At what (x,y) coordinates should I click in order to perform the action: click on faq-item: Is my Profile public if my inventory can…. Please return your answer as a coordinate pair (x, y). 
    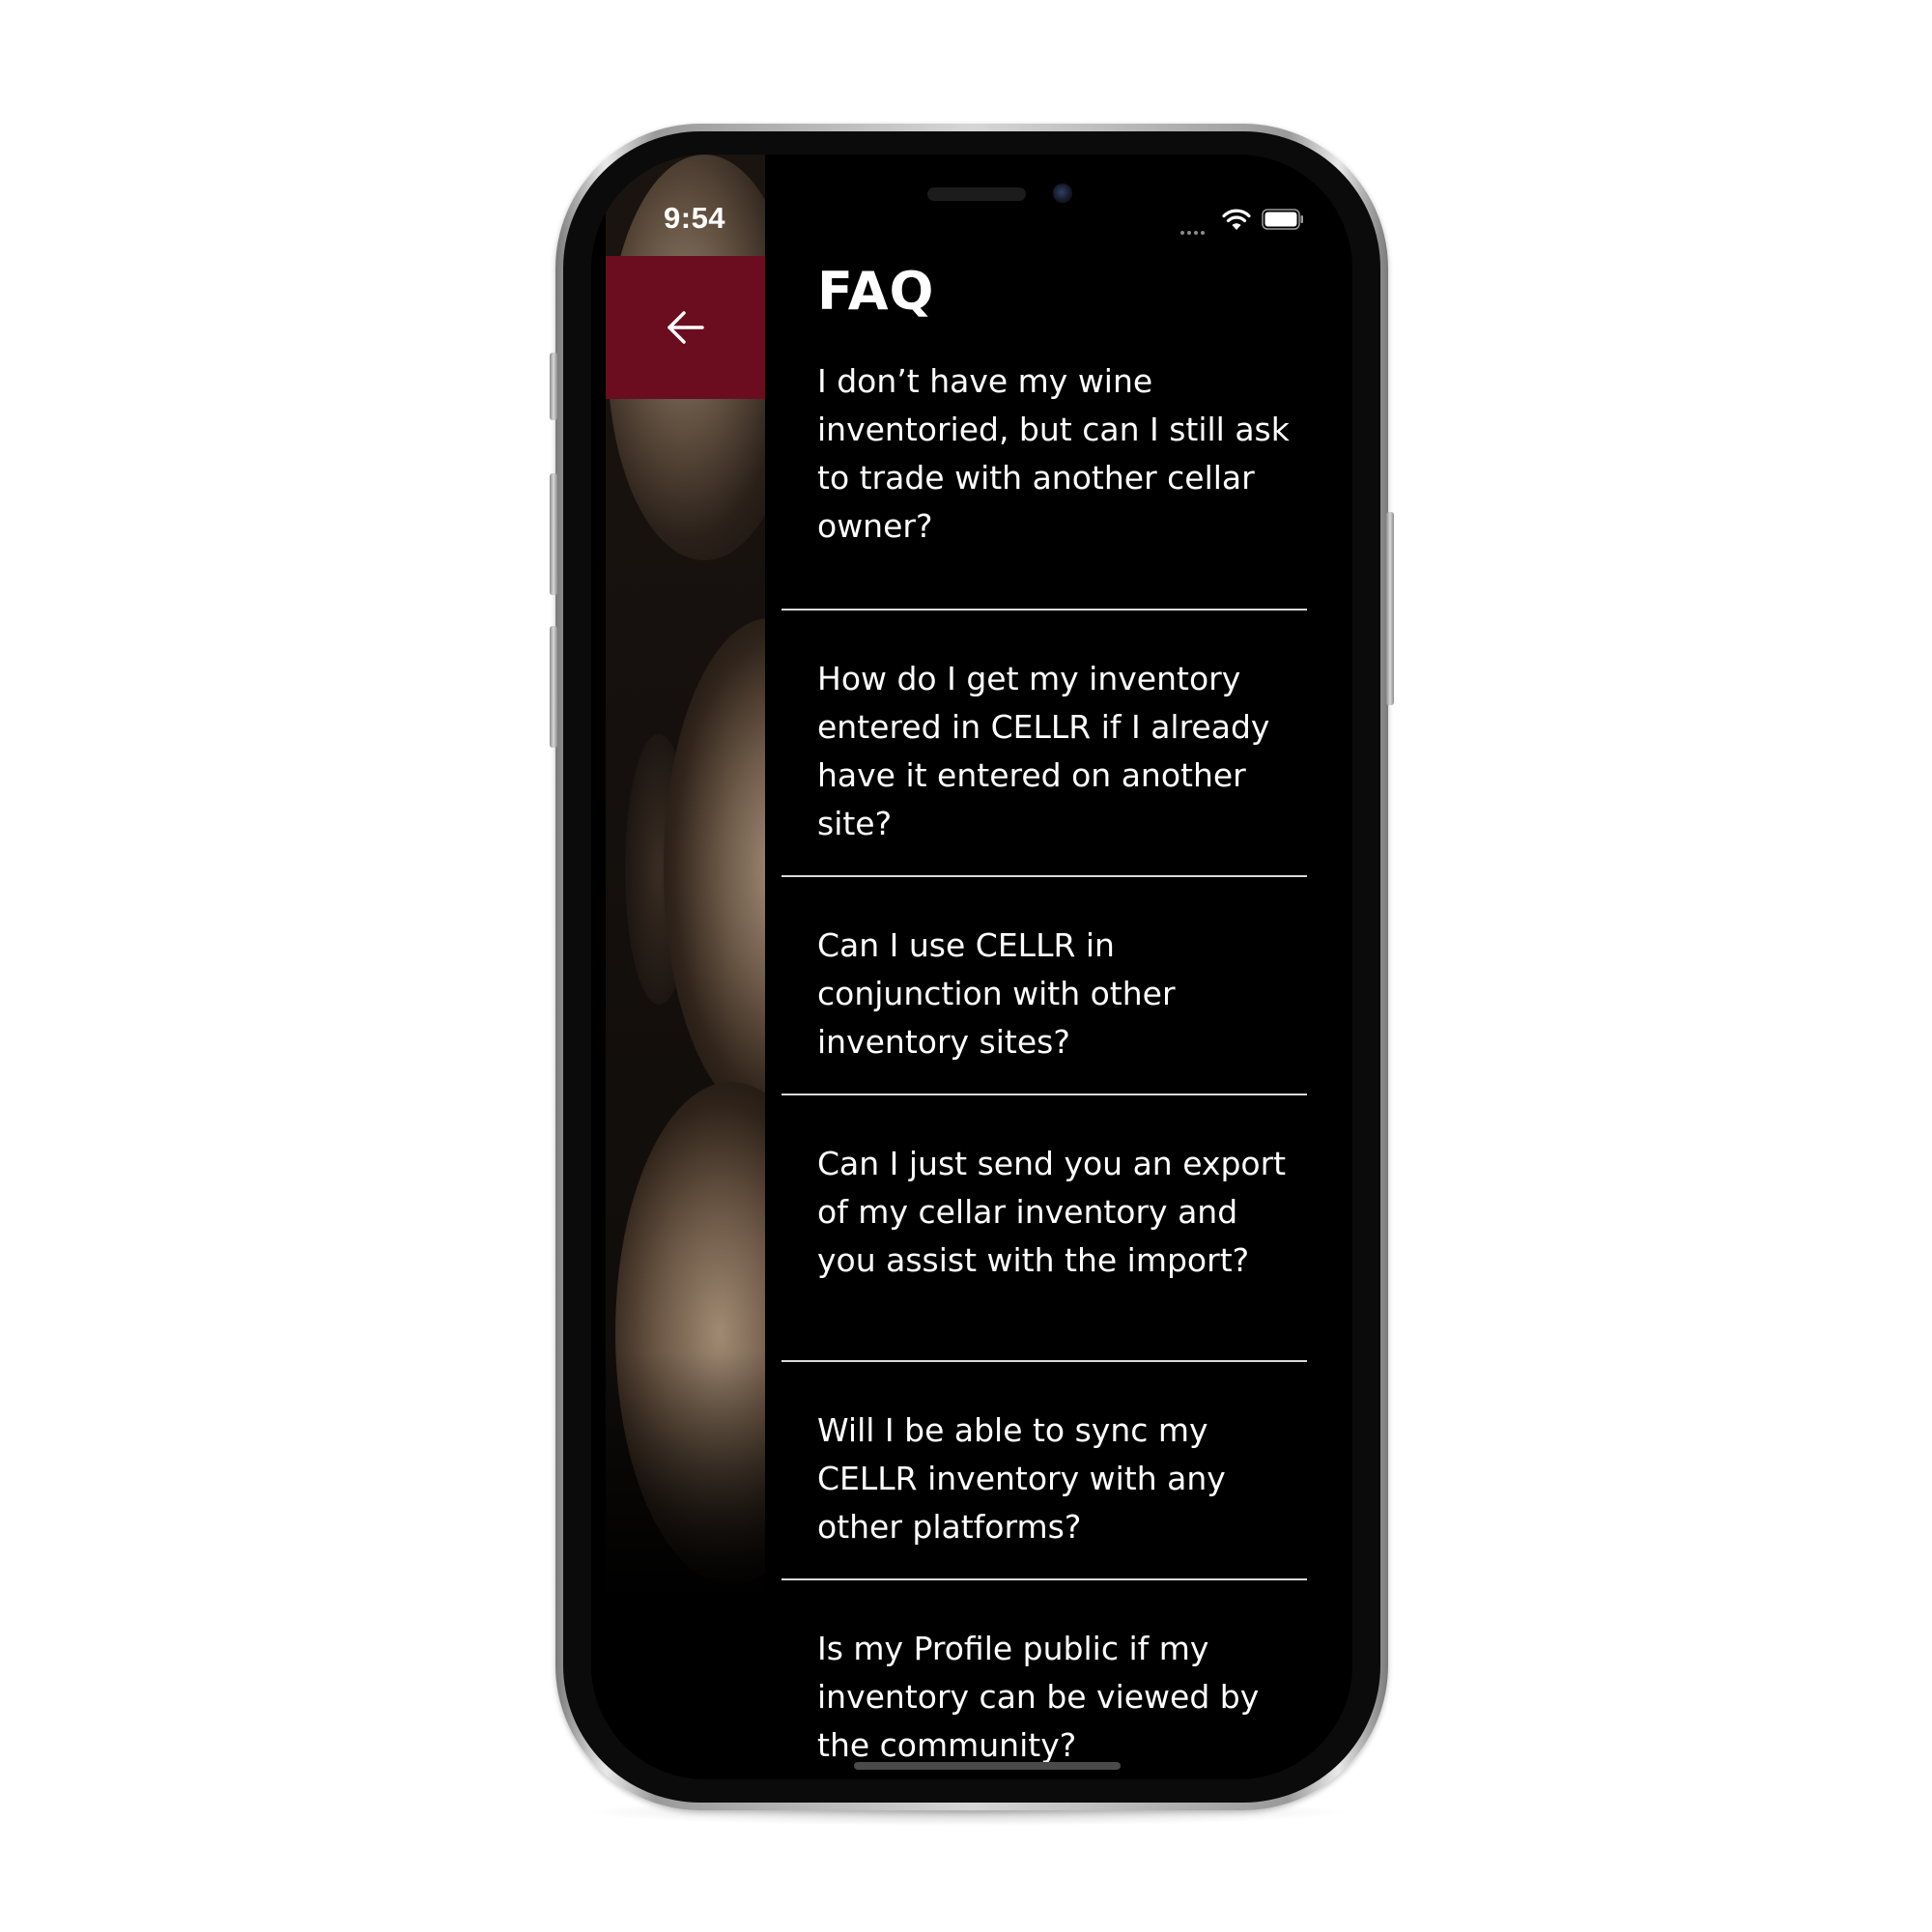
    Looking at the image, I should click on (1044, 1679).